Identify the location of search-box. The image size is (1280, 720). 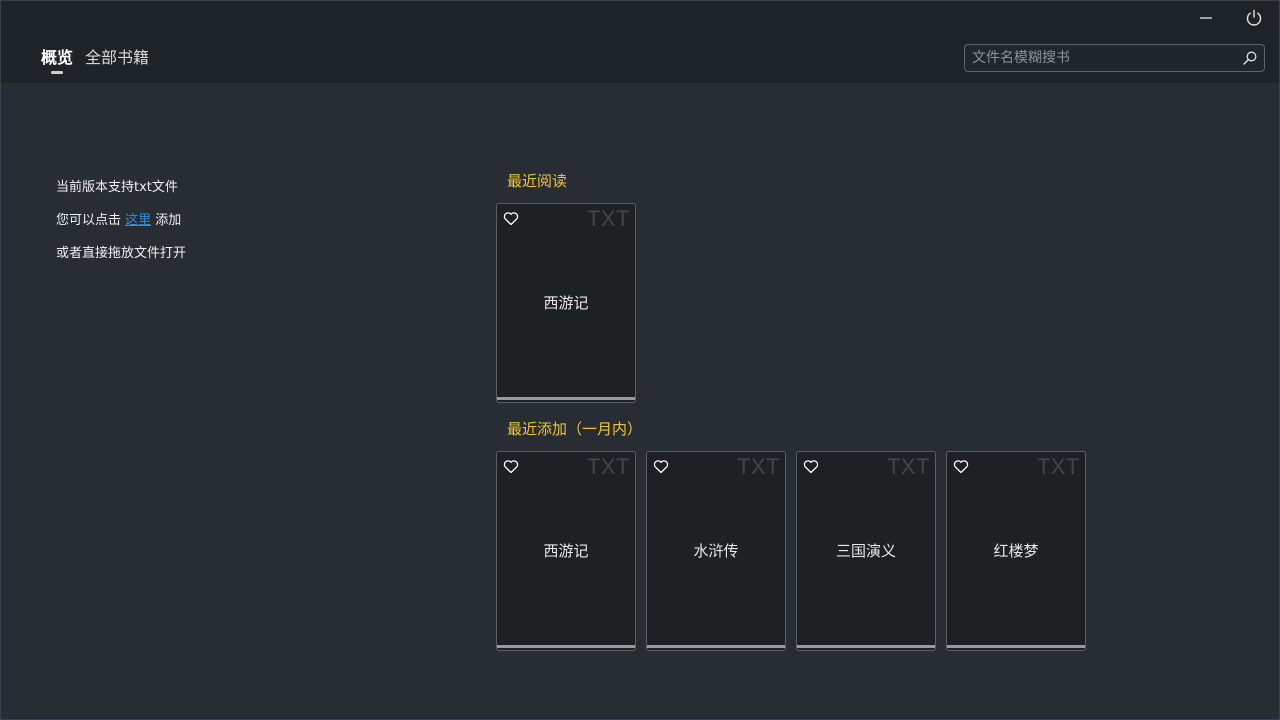
(1114, 58).